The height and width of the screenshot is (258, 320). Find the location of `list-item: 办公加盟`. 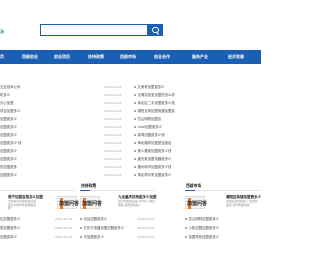

list-item: 办公加盟 is located at coordinates (7, 103).